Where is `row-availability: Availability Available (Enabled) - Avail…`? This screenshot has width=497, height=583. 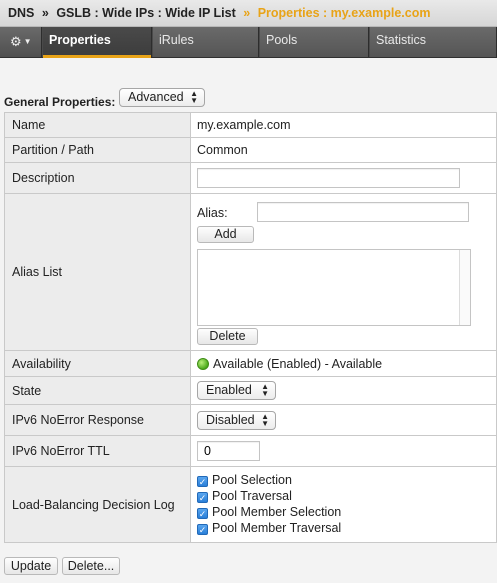 row-availability: Availability Available (Enabled) - Avail… is located at coordinates (250, 363).